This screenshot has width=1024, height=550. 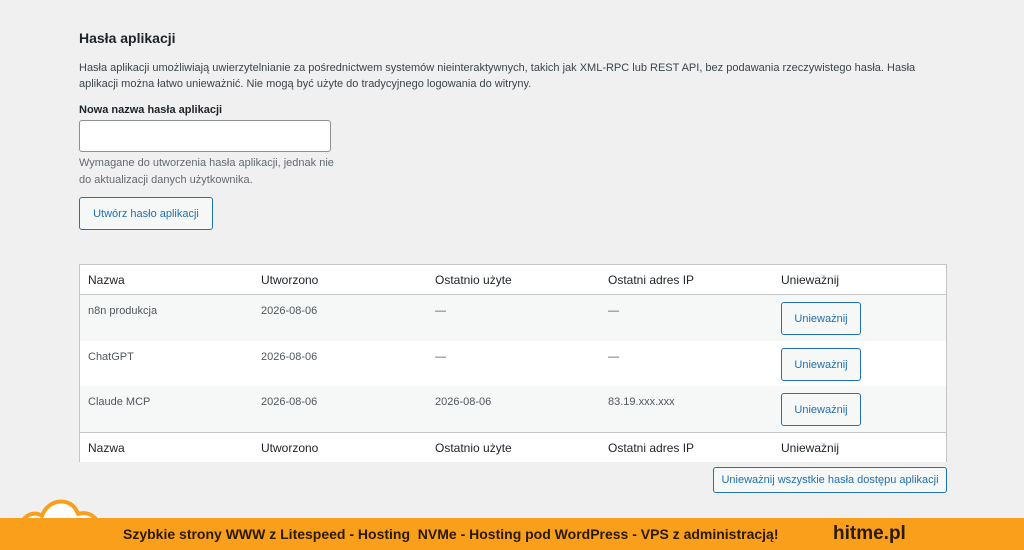 What do you see at coordinates (127, 38) in the screenshot?
I see `section-title: Hasła aplikacji` at bounding box center [127, 38].